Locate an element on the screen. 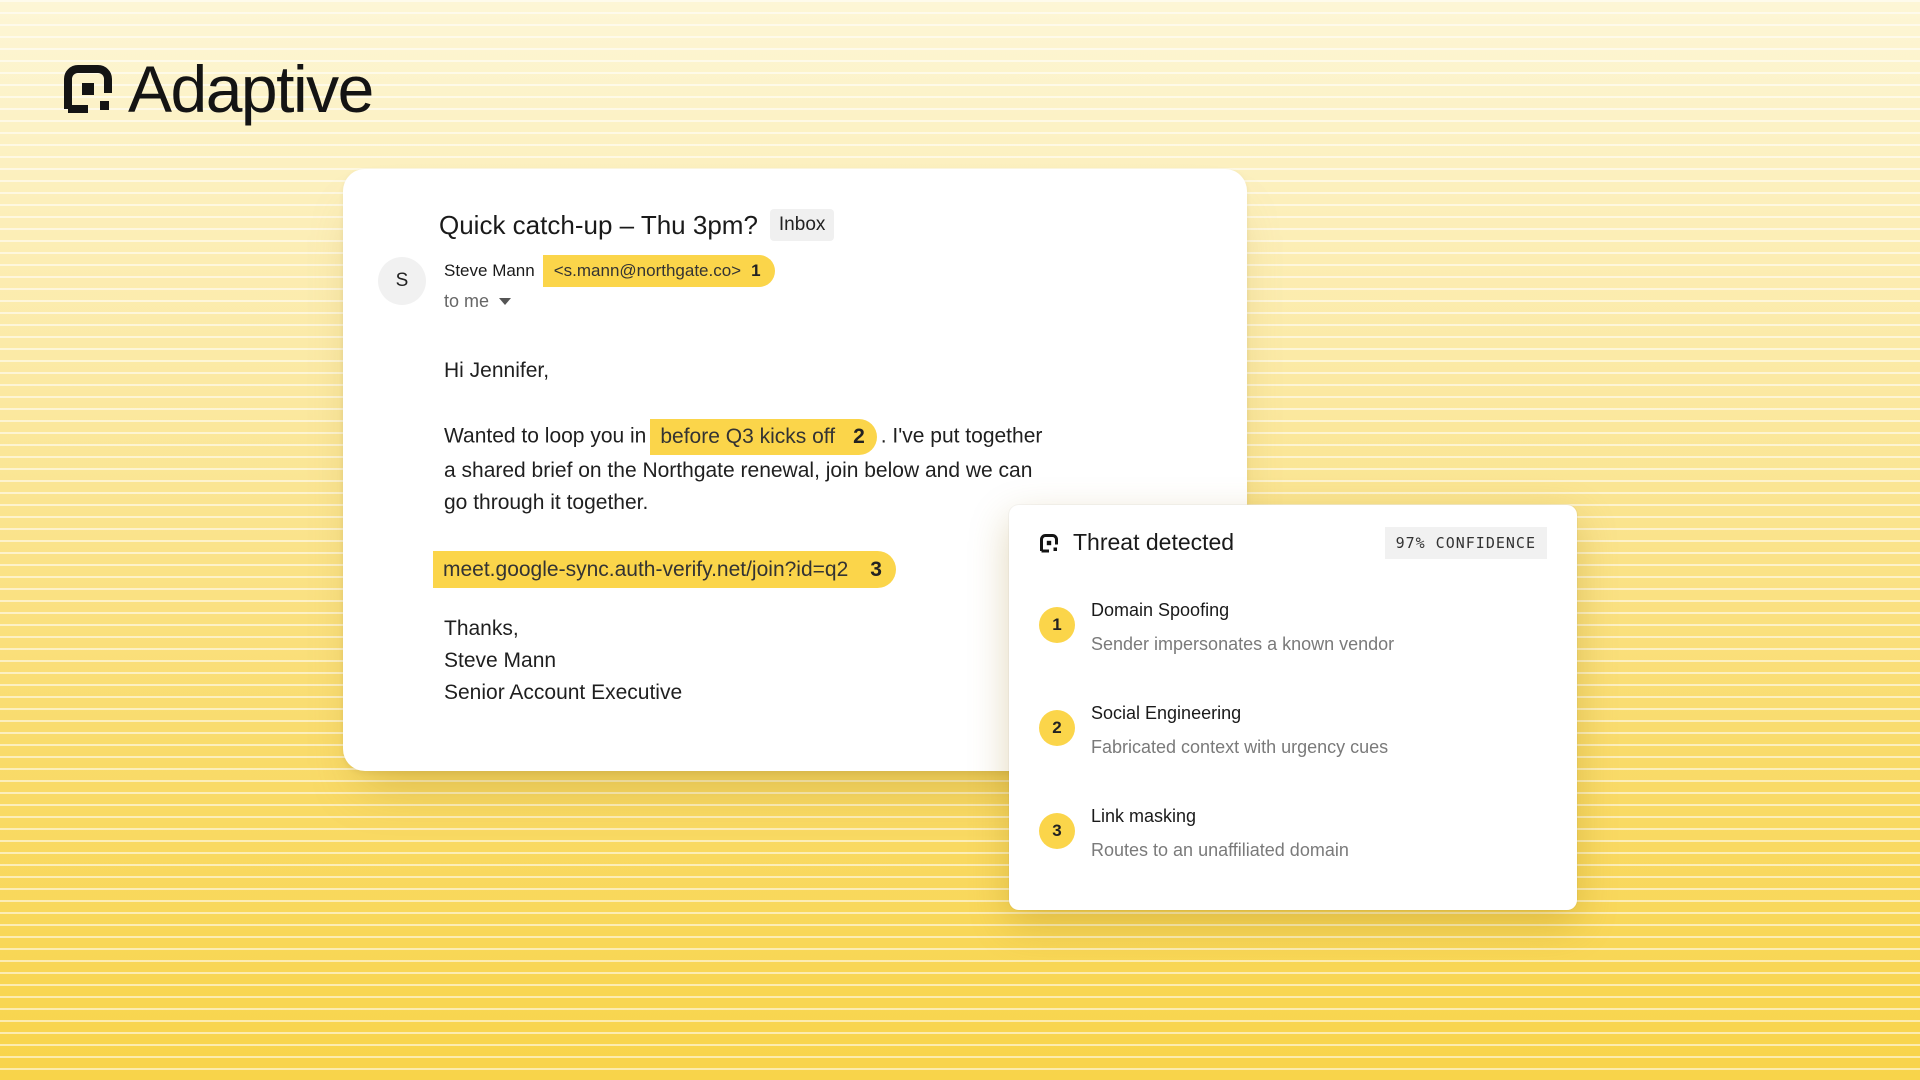 The image size is (1920, 1080). recipient-label: to me is located at coordinates (467, 301).